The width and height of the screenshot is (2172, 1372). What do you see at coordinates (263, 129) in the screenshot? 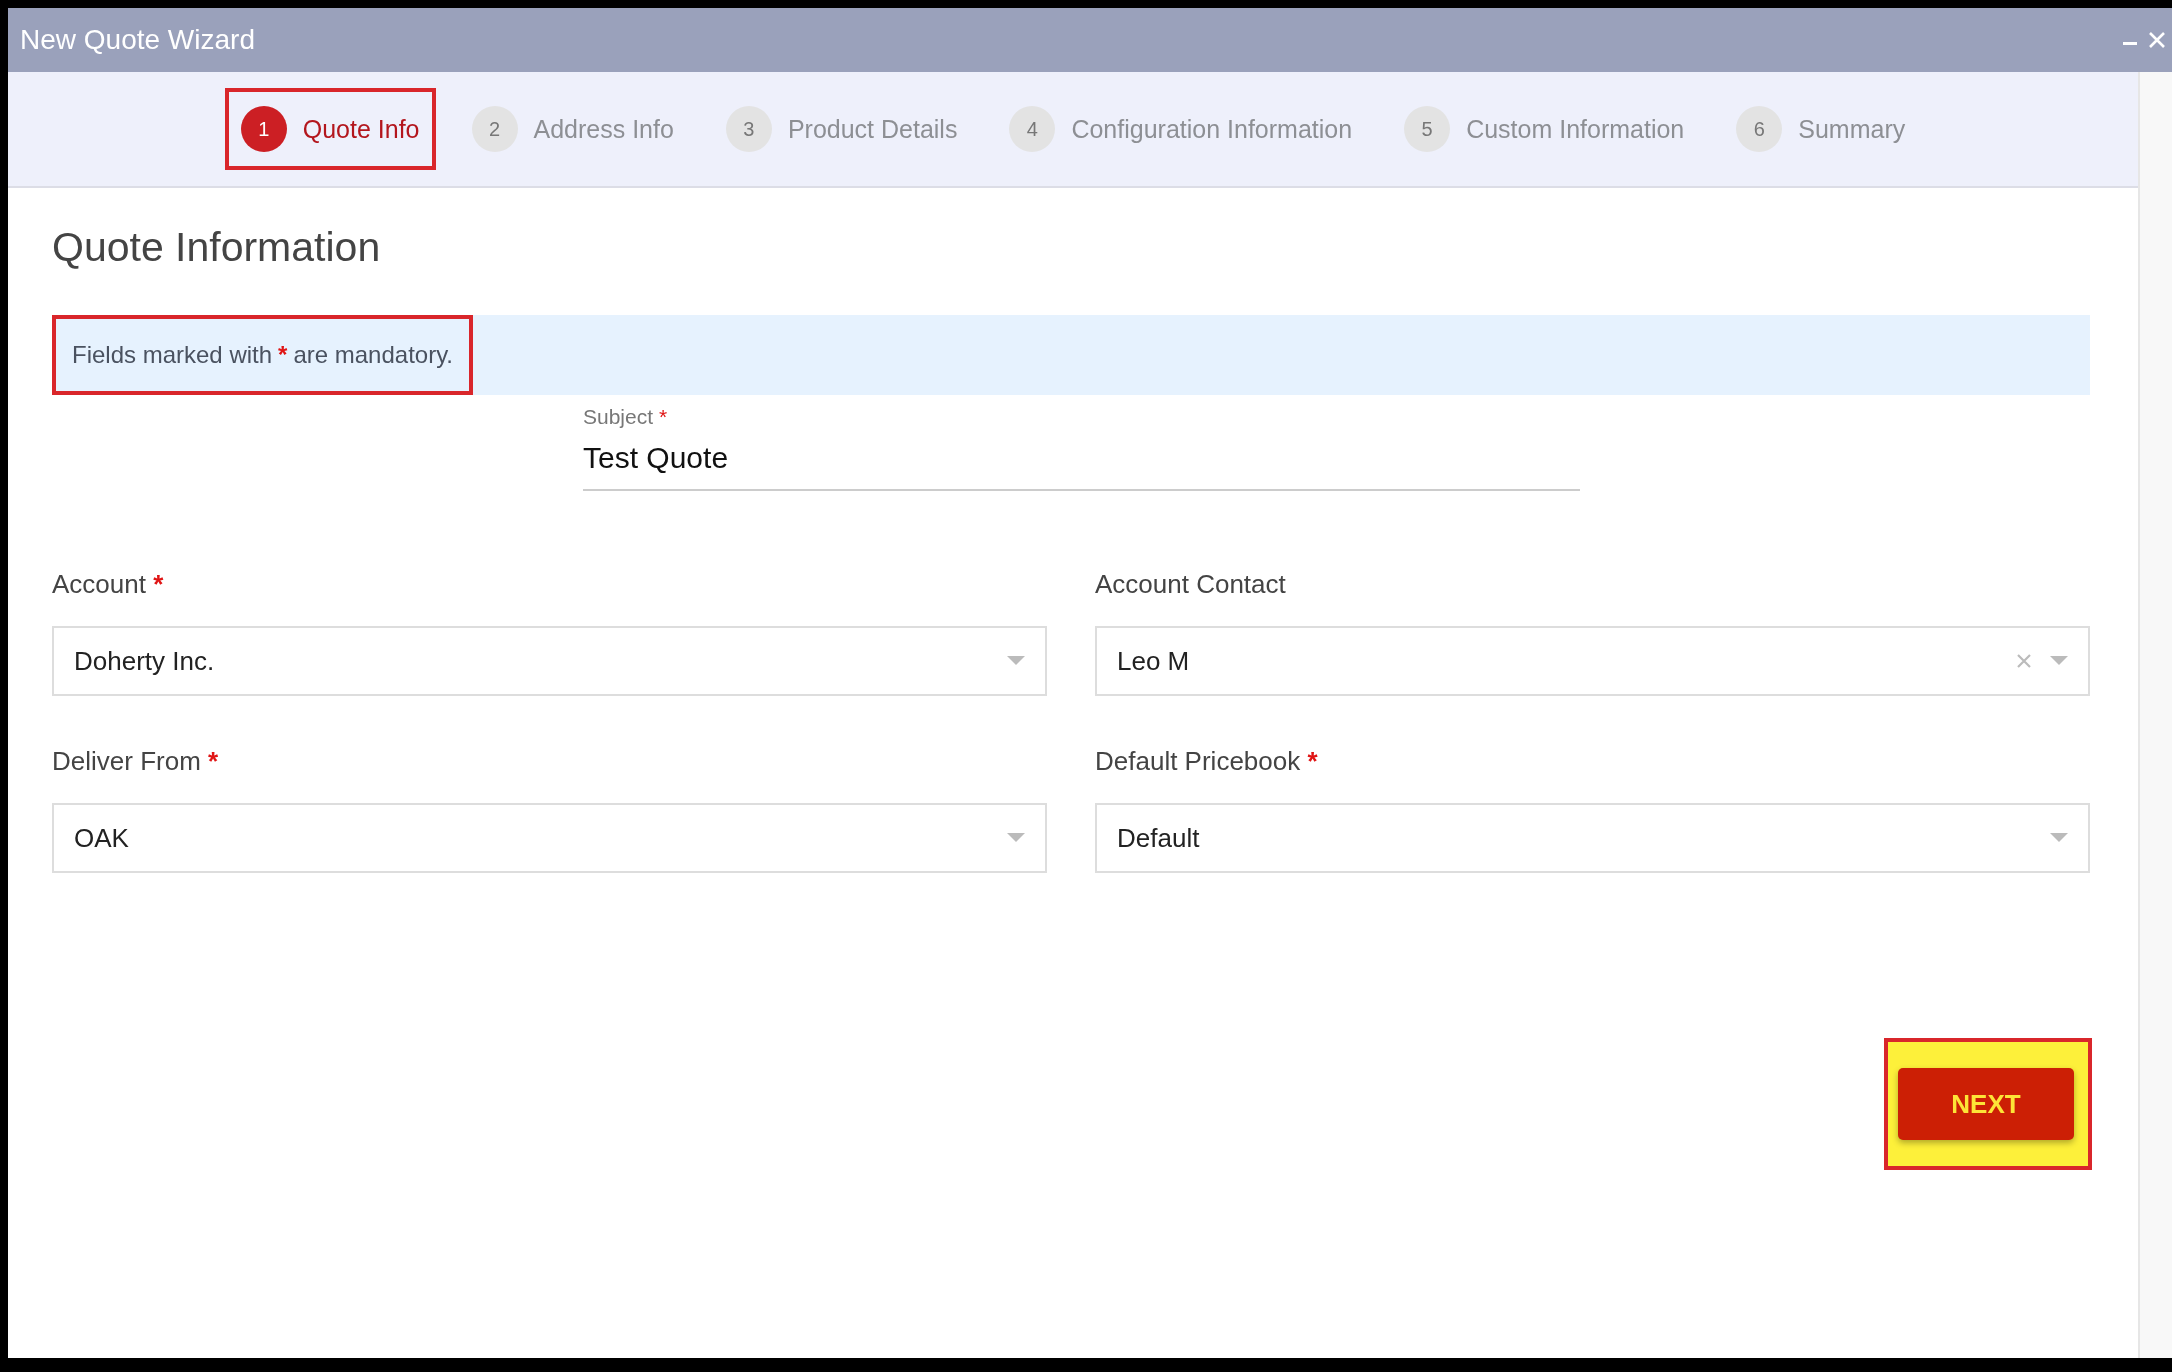
I see `step-number: 1` at bounding box center [263, 129].